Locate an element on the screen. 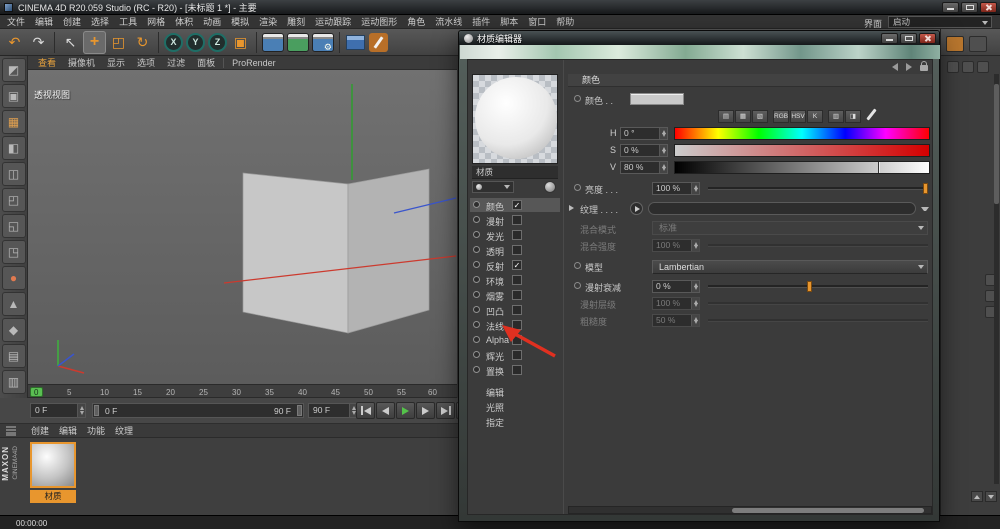 This screenshot has width=1000, height=529. minimize-button is located at coordinates (950, 7).